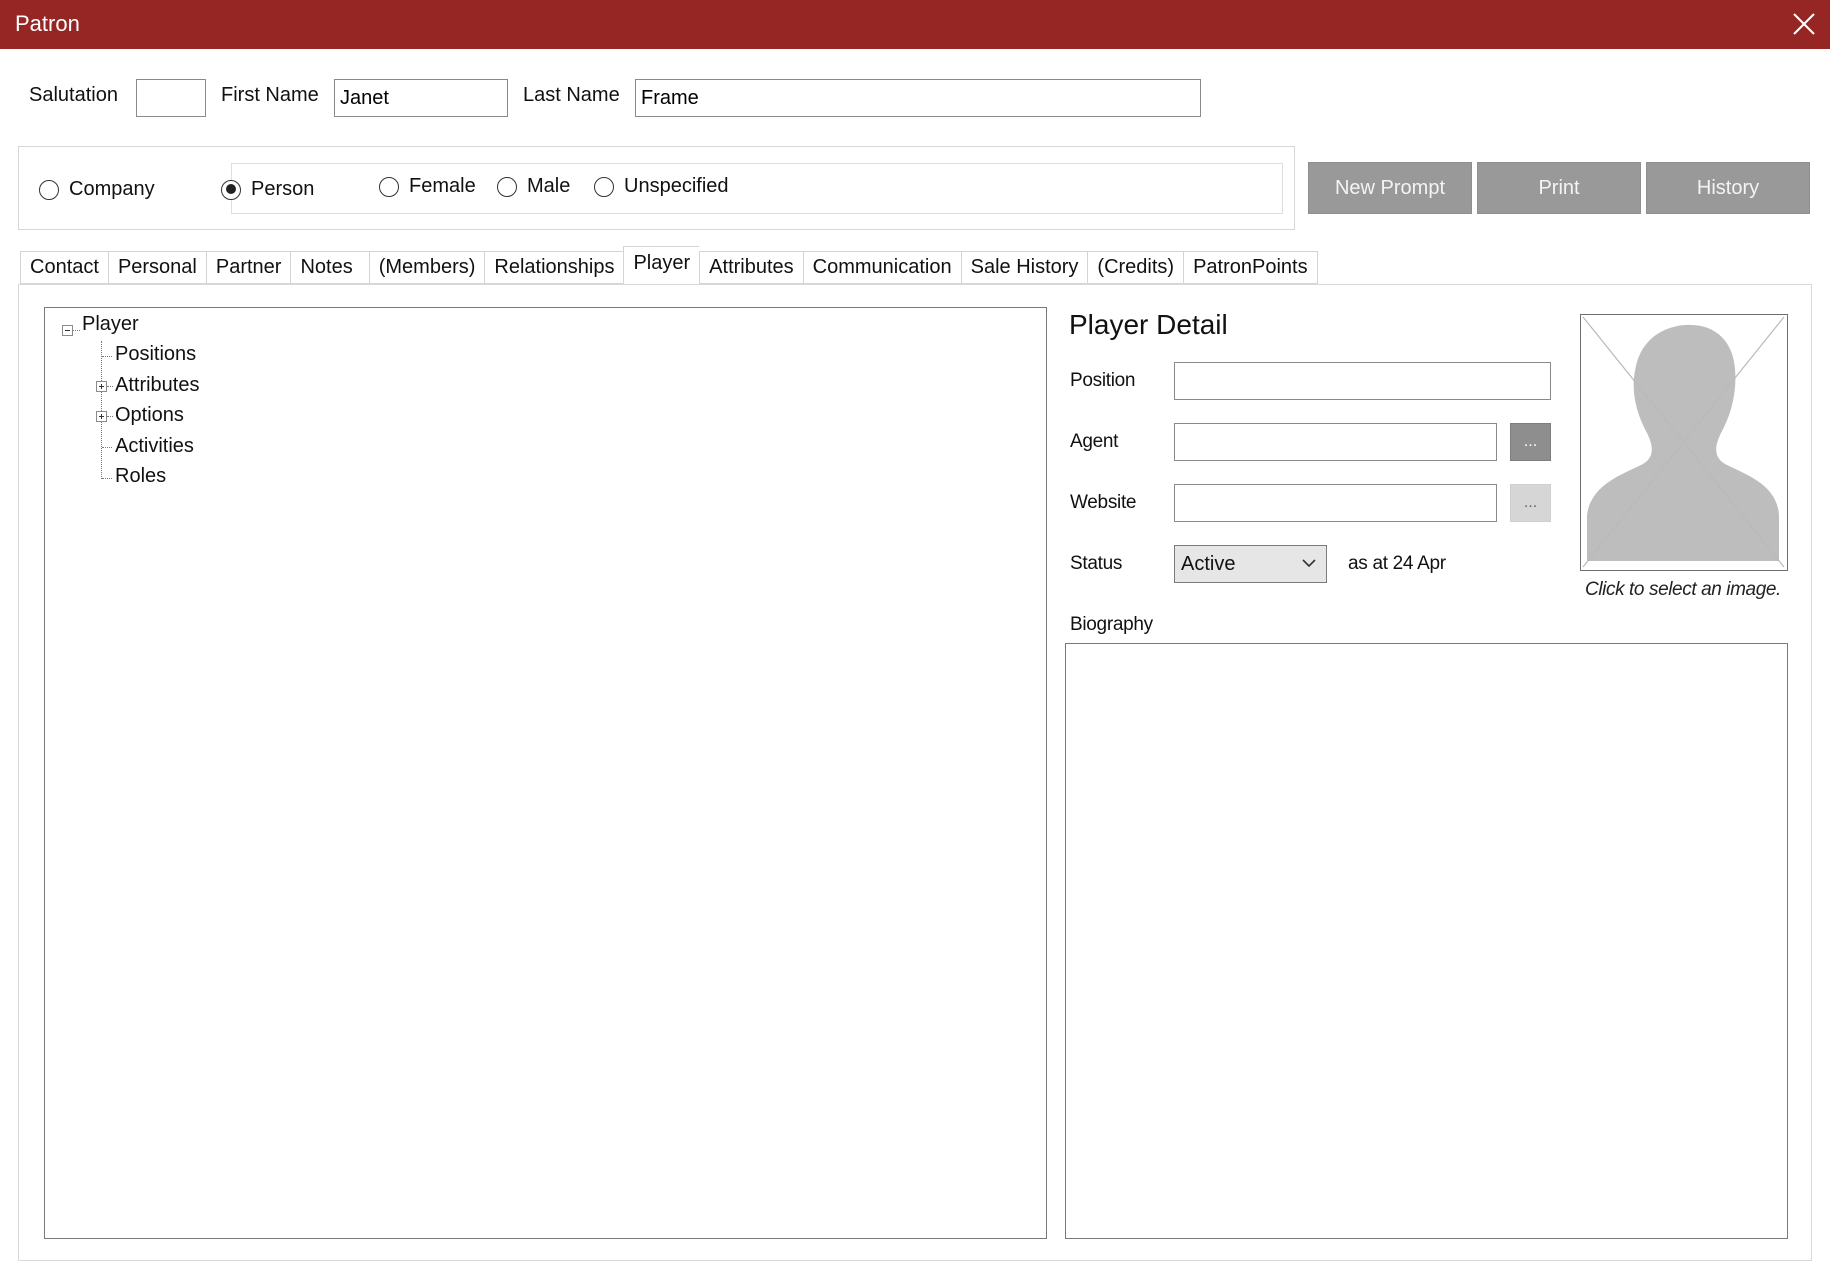 Image resolution: width=1830 pixels, height=1284 pixels. Describe the element at coordinates (1362, 381) in the screenshot. I see `position-field` at that location.